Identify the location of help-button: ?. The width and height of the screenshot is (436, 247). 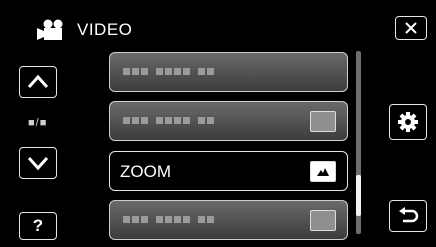
(38, 226).